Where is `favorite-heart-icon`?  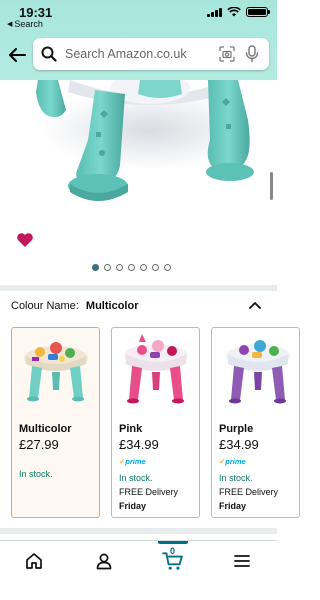 favorite-heart-icon is located at coordinates (25, 240).